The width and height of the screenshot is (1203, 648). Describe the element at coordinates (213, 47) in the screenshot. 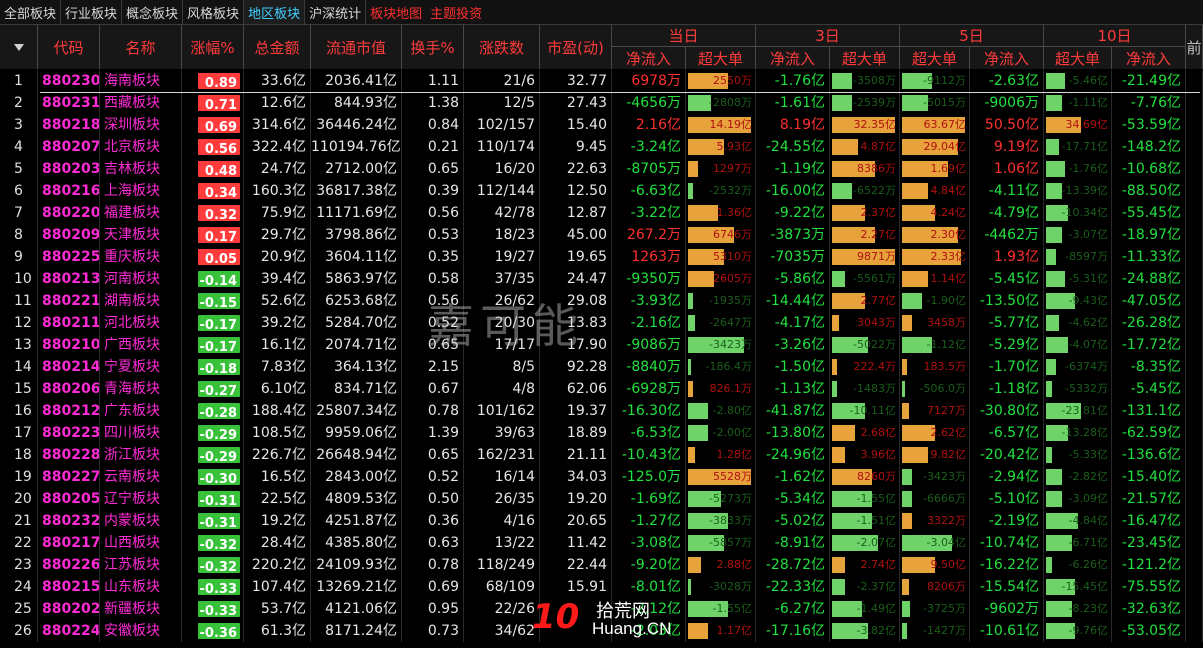

I see `header-change-pct: 涨幅%` at that location.